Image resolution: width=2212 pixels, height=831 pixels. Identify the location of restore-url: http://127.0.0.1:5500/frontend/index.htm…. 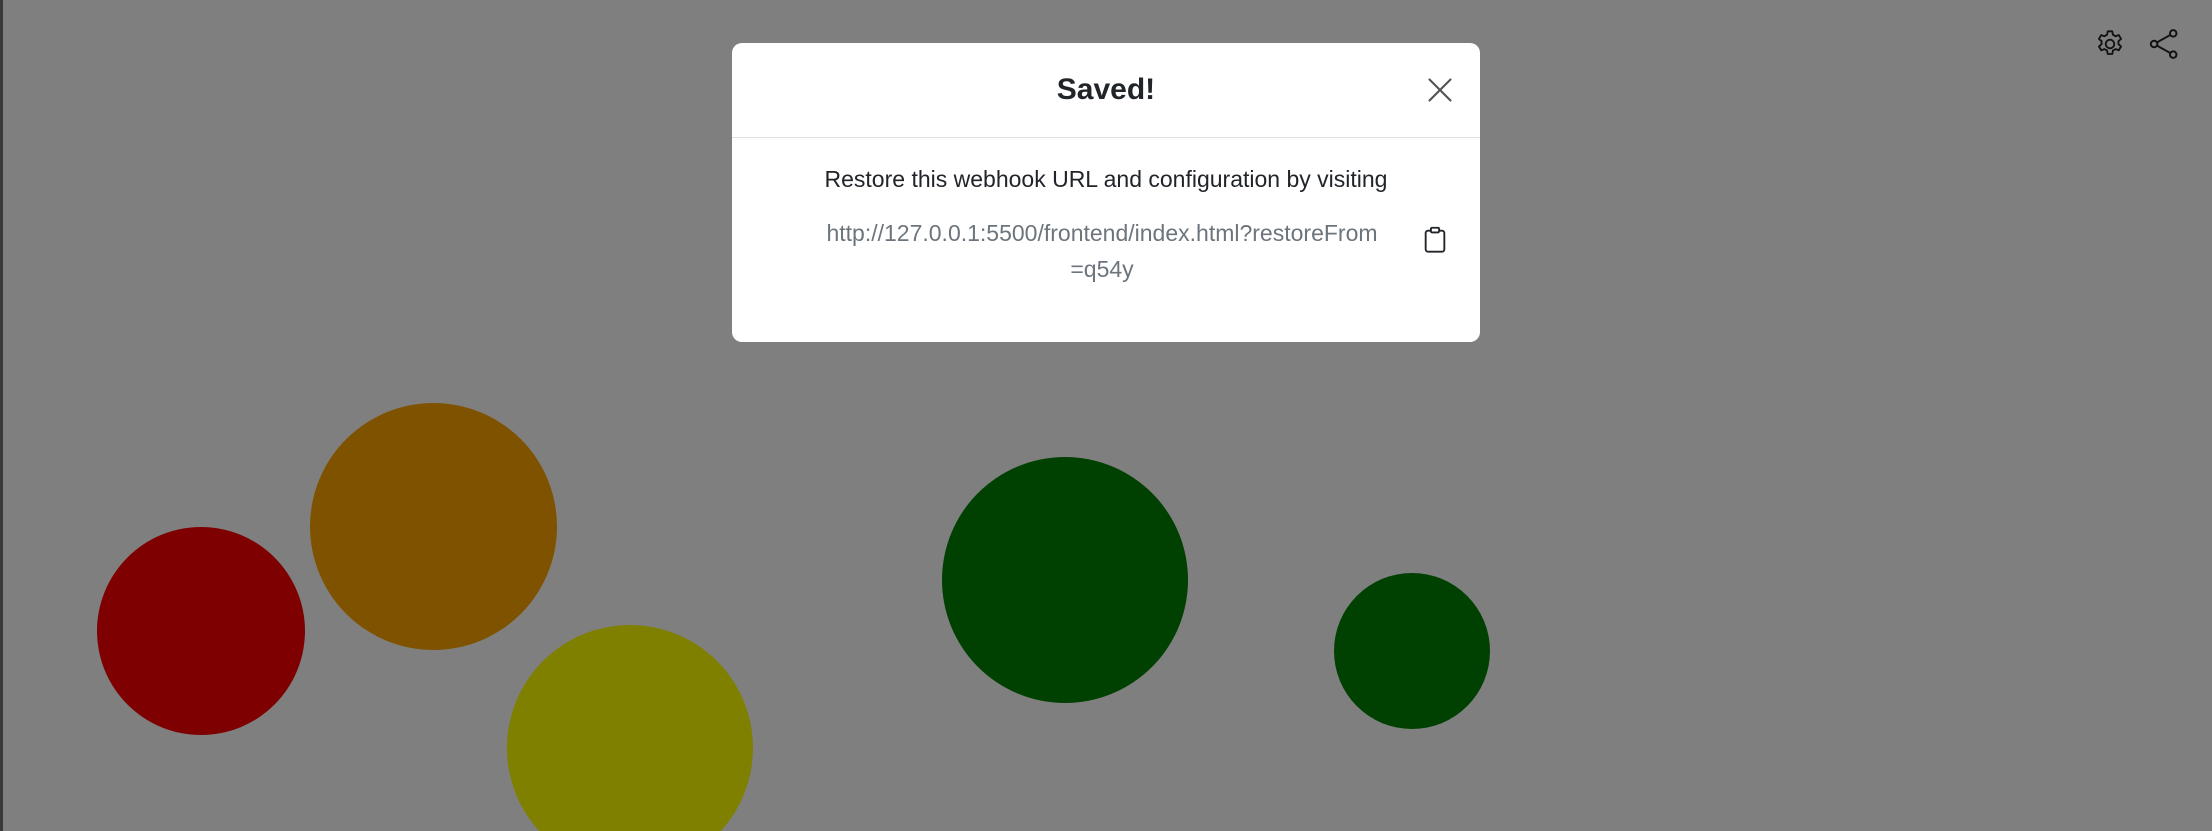
(1102, 251).